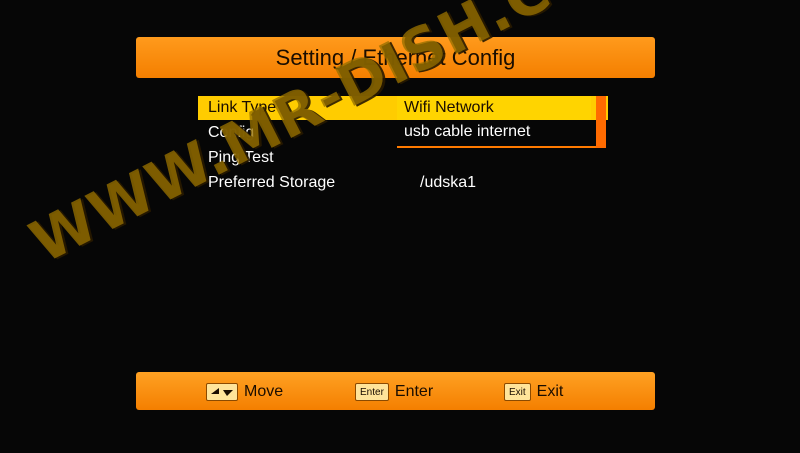  What do you see at coordinates (467, 132) in the screenshot?
I see `dropdown-option-label: usb cable internet` at bounding box center [467, 132].